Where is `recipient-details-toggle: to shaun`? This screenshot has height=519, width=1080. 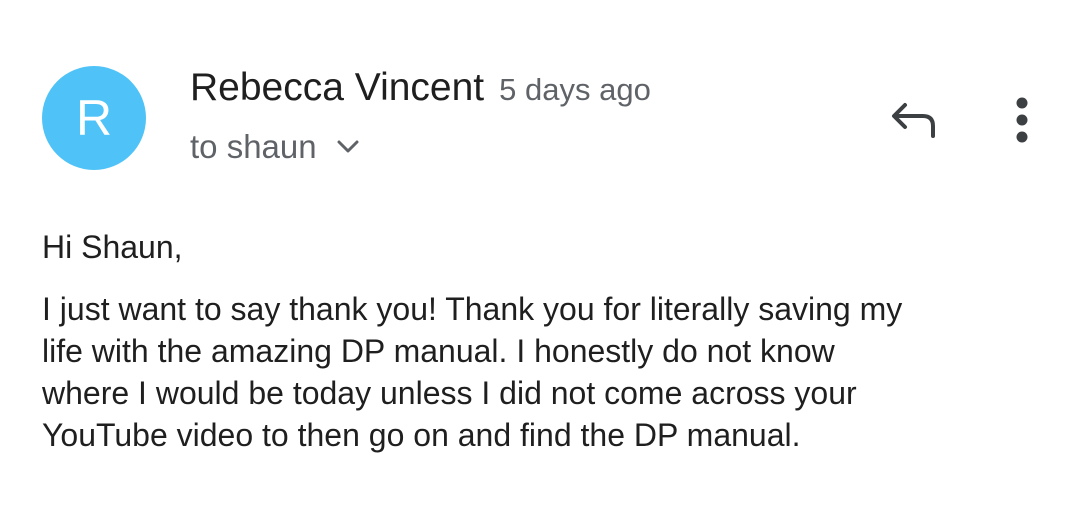 recipient-details-toggle: to shaun is located at coordinates (274, 147).